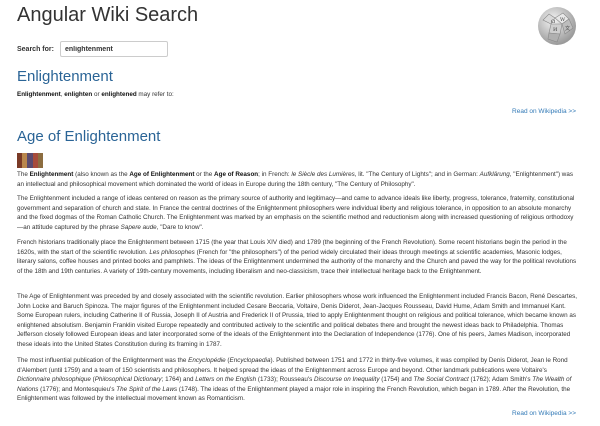  What do you see at coordinates (553, 22) in the screenshot?
I see `svg-text: Ω` at bounding box center [553, 22].